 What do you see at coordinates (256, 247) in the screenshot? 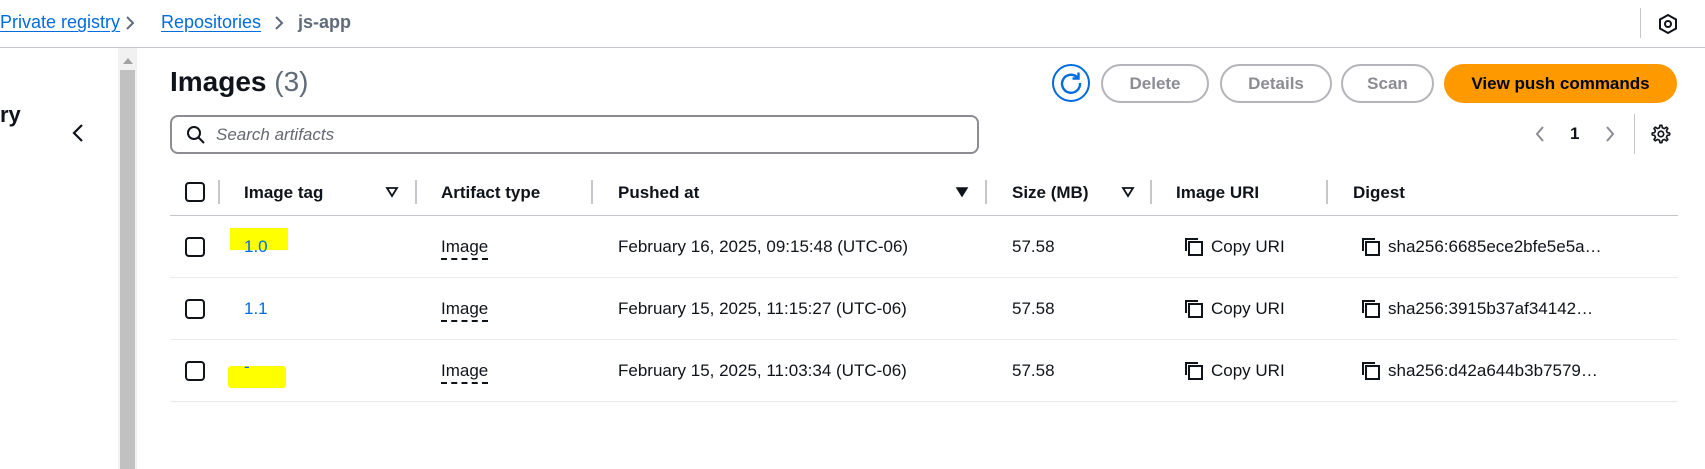
I see `image-tag-link: 1.0` at bounding box center [256, 247].